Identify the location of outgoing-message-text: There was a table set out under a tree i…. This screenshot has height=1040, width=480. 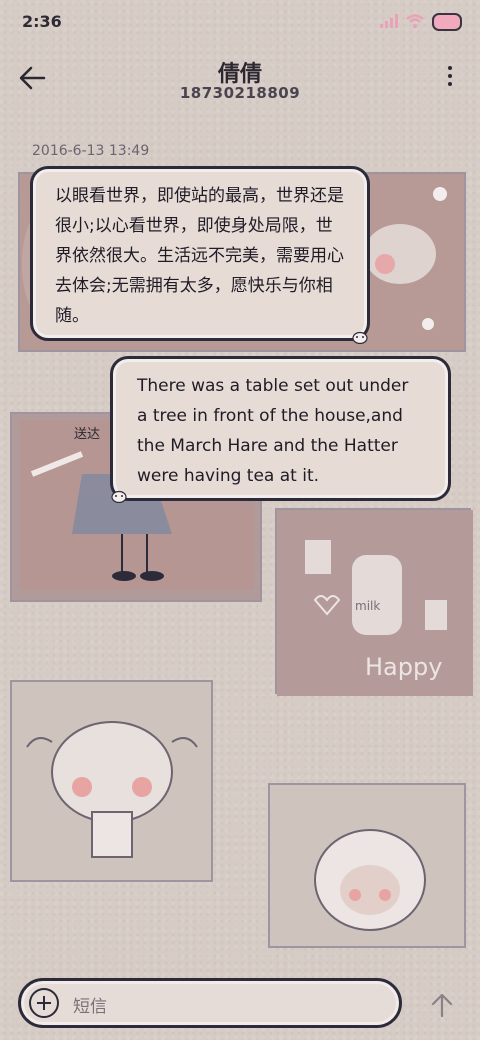
(273, 431).